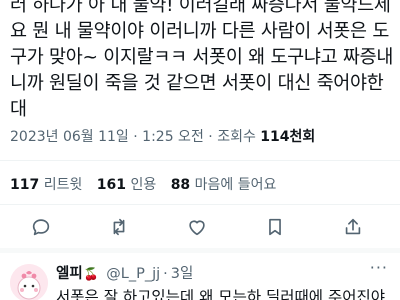 The width and height of the screenshot is (400, 300). What do you see at coordinates (29, 282) in the screenshot?
I see `avatar` at bounding box center [29, 282].